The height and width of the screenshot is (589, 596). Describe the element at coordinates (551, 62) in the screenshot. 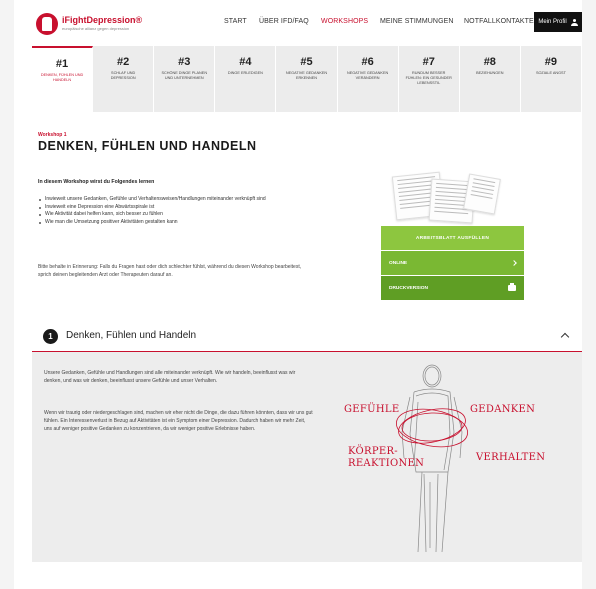

I see `tab-number: #9` at that location.